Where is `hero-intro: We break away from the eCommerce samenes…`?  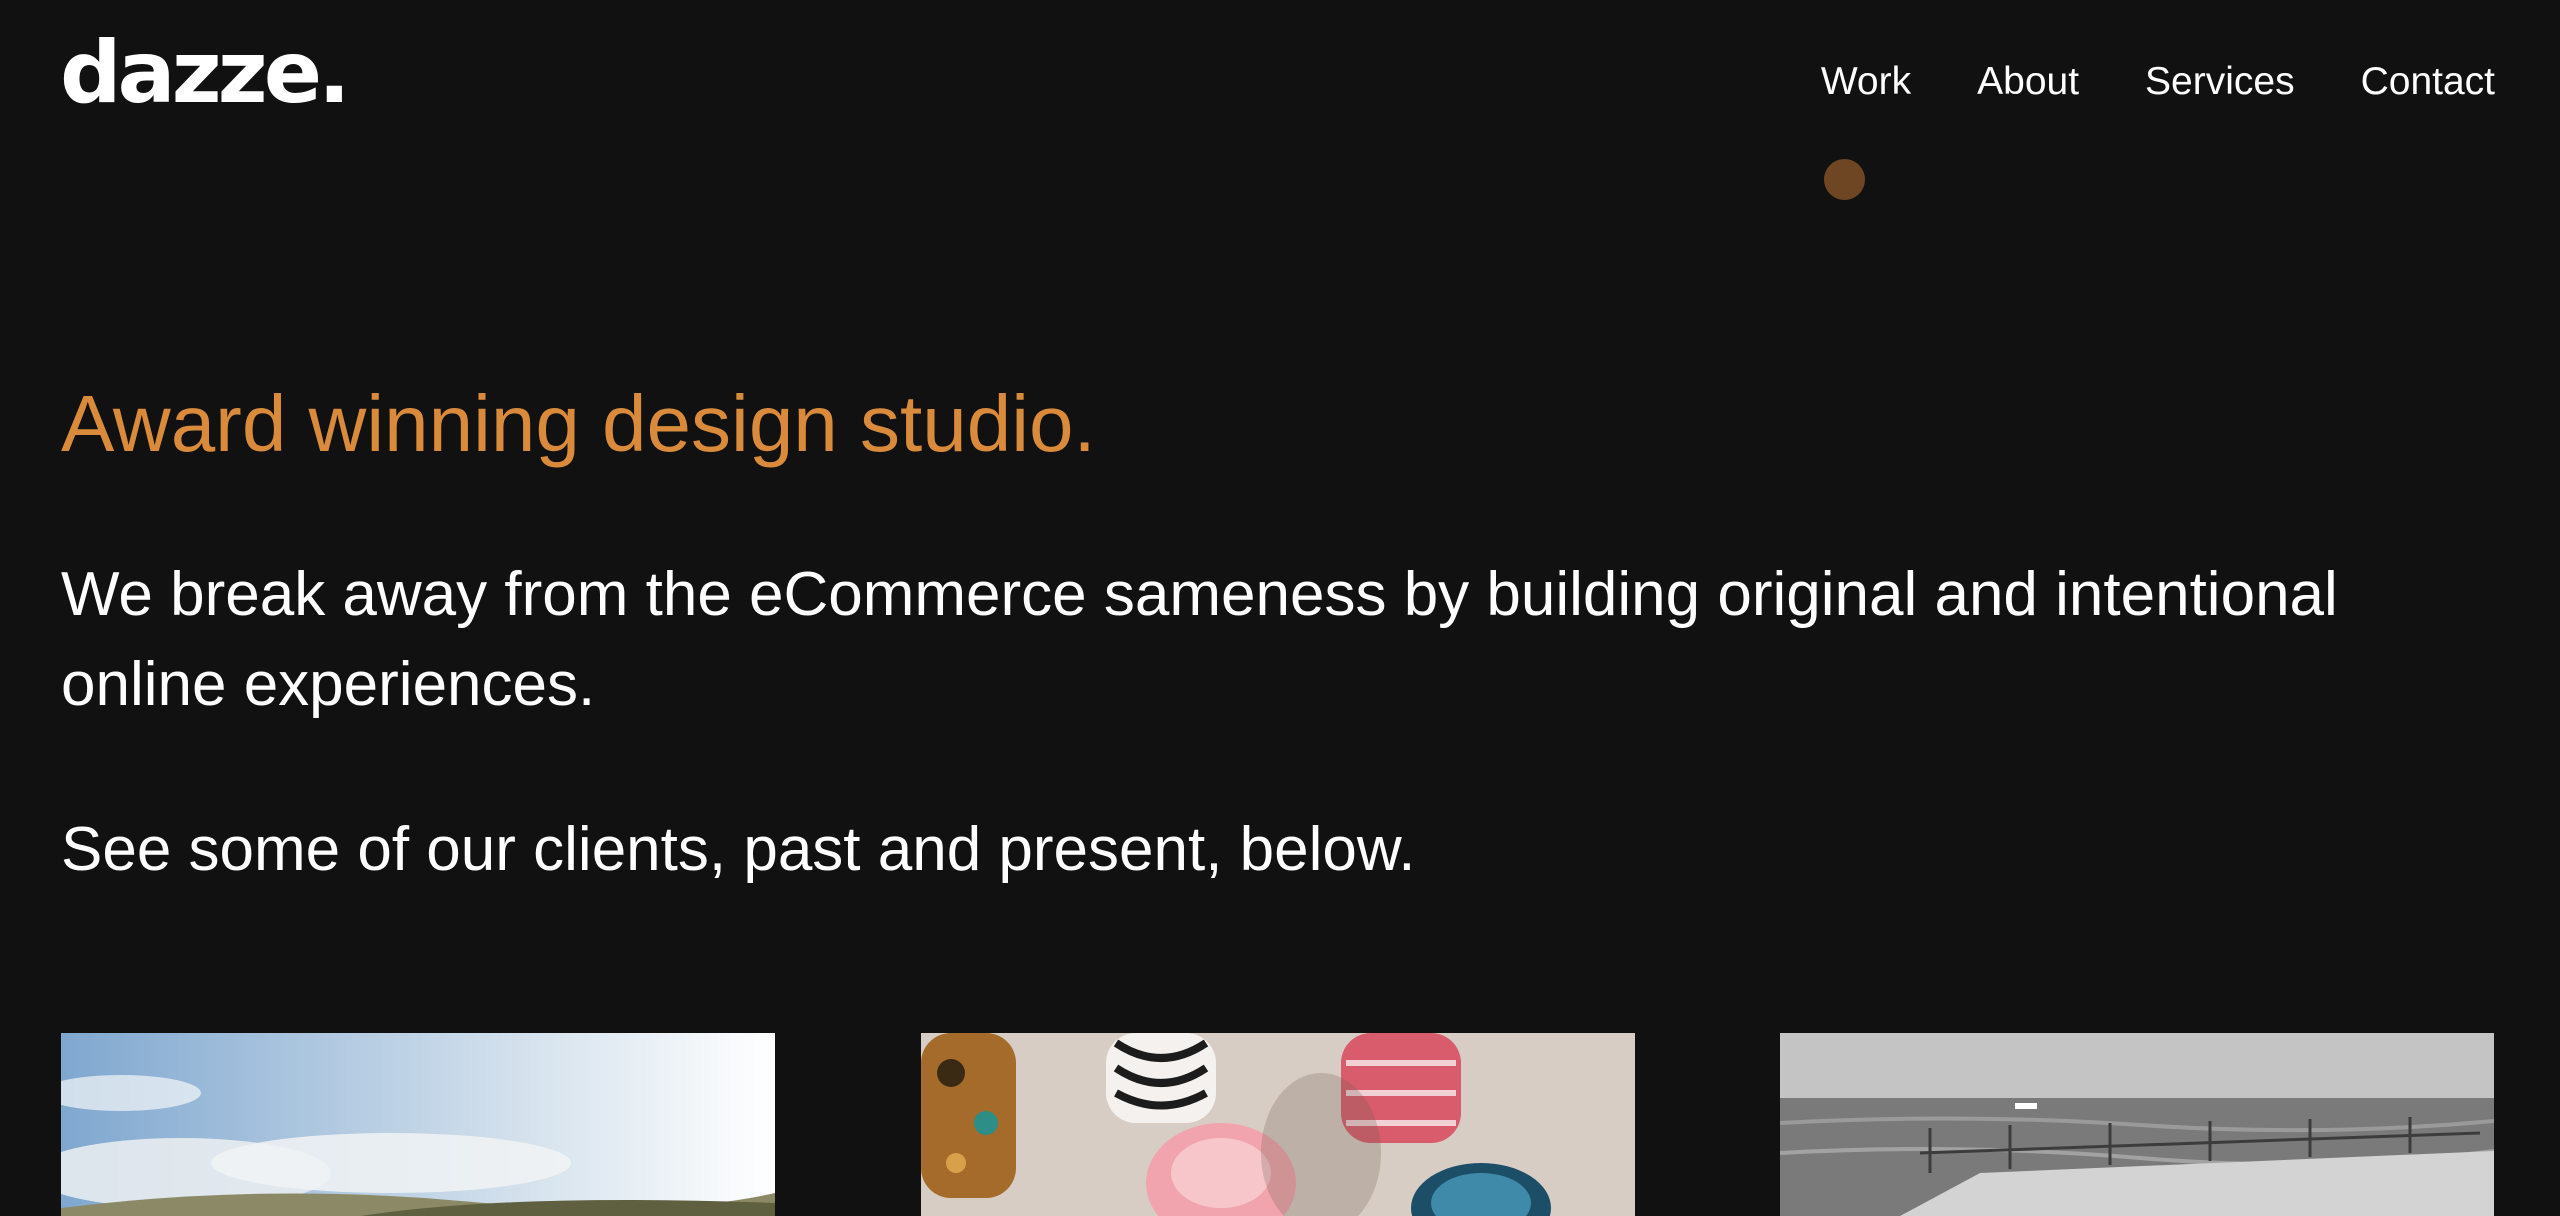
hero-intro: We break away from the eCommerce samenes… is located at coordinates (1199, 639).